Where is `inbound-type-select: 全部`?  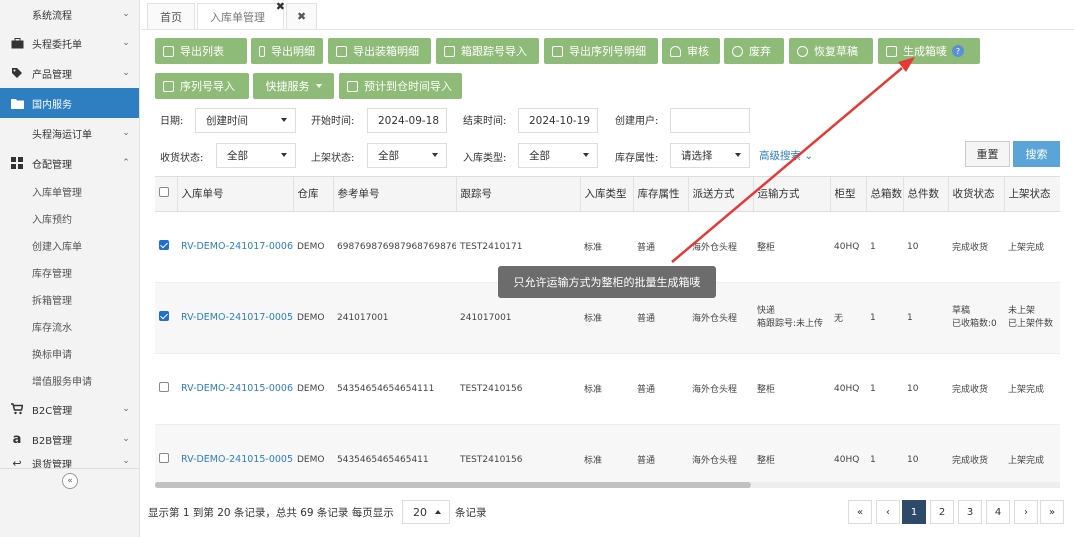 inbound-type-select: 全部 is located at coordinates (558, 155).